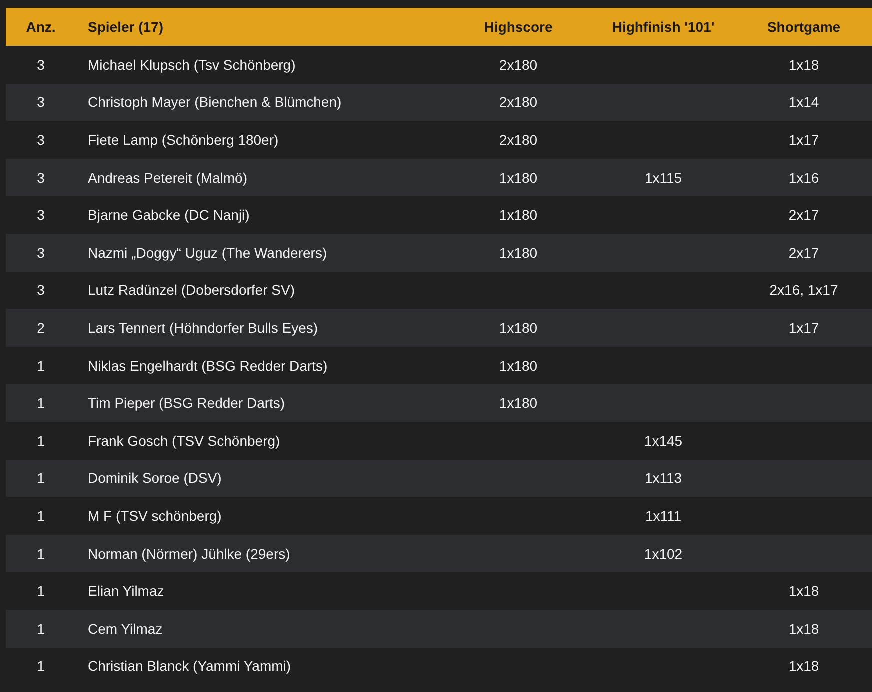  Describe the element at coordinates (663, 516) in the screenshot. I see `highfinish-cell: 1x111` at that location.